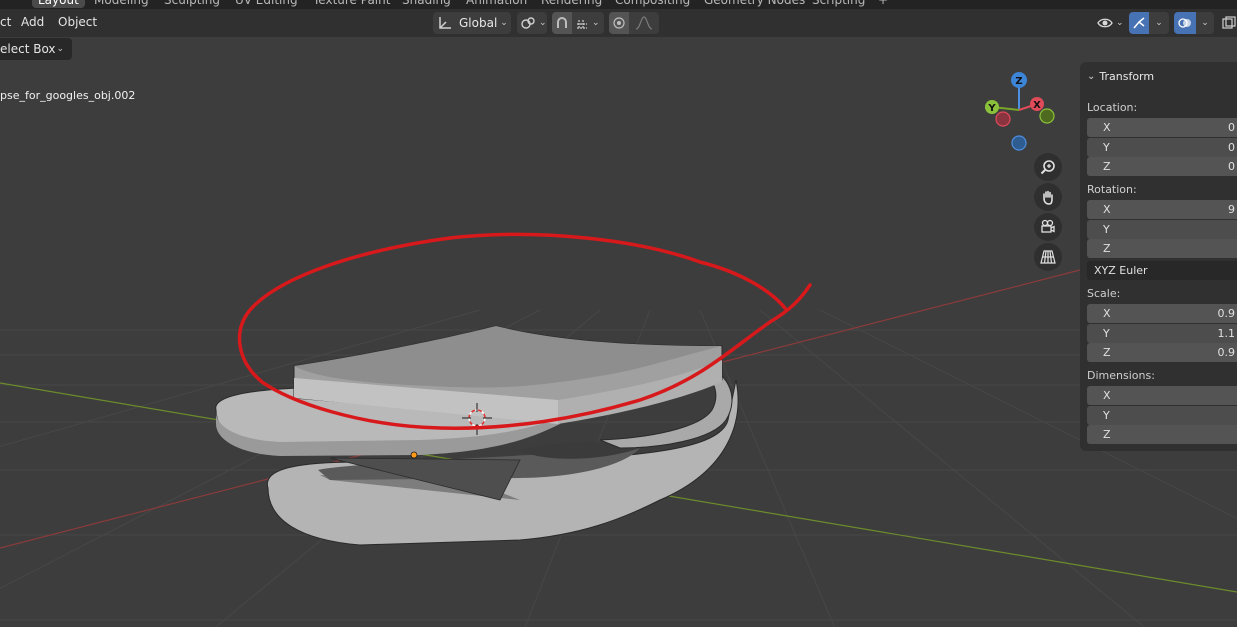  I want to click on tab-compositing: Compositing, so click(652, 4).